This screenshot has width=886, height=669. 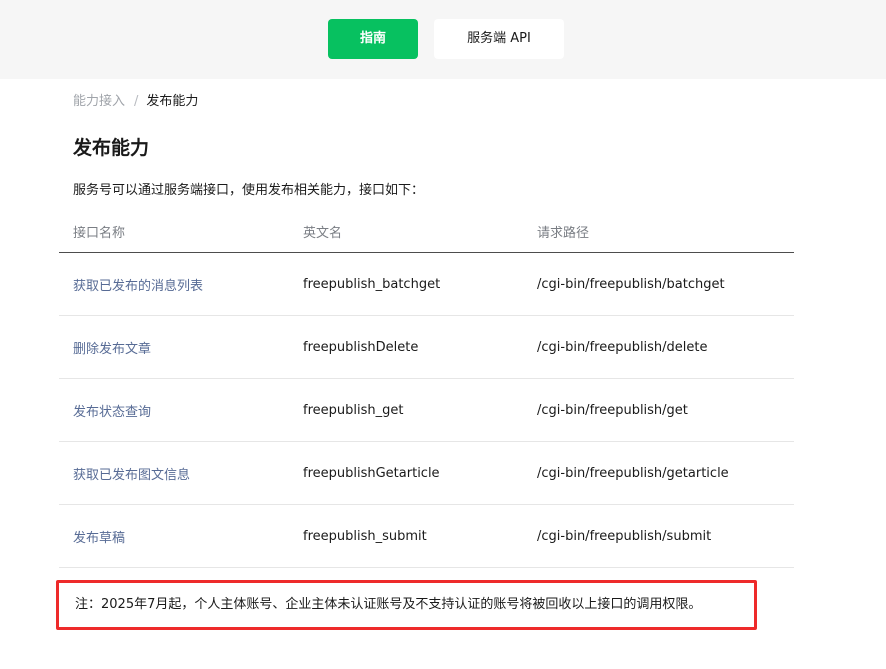 What do you see at coordinates (406, 347) in the screenshot?
I see `english-name-cell: freepublishDelete` at bounding box center [406, 347].